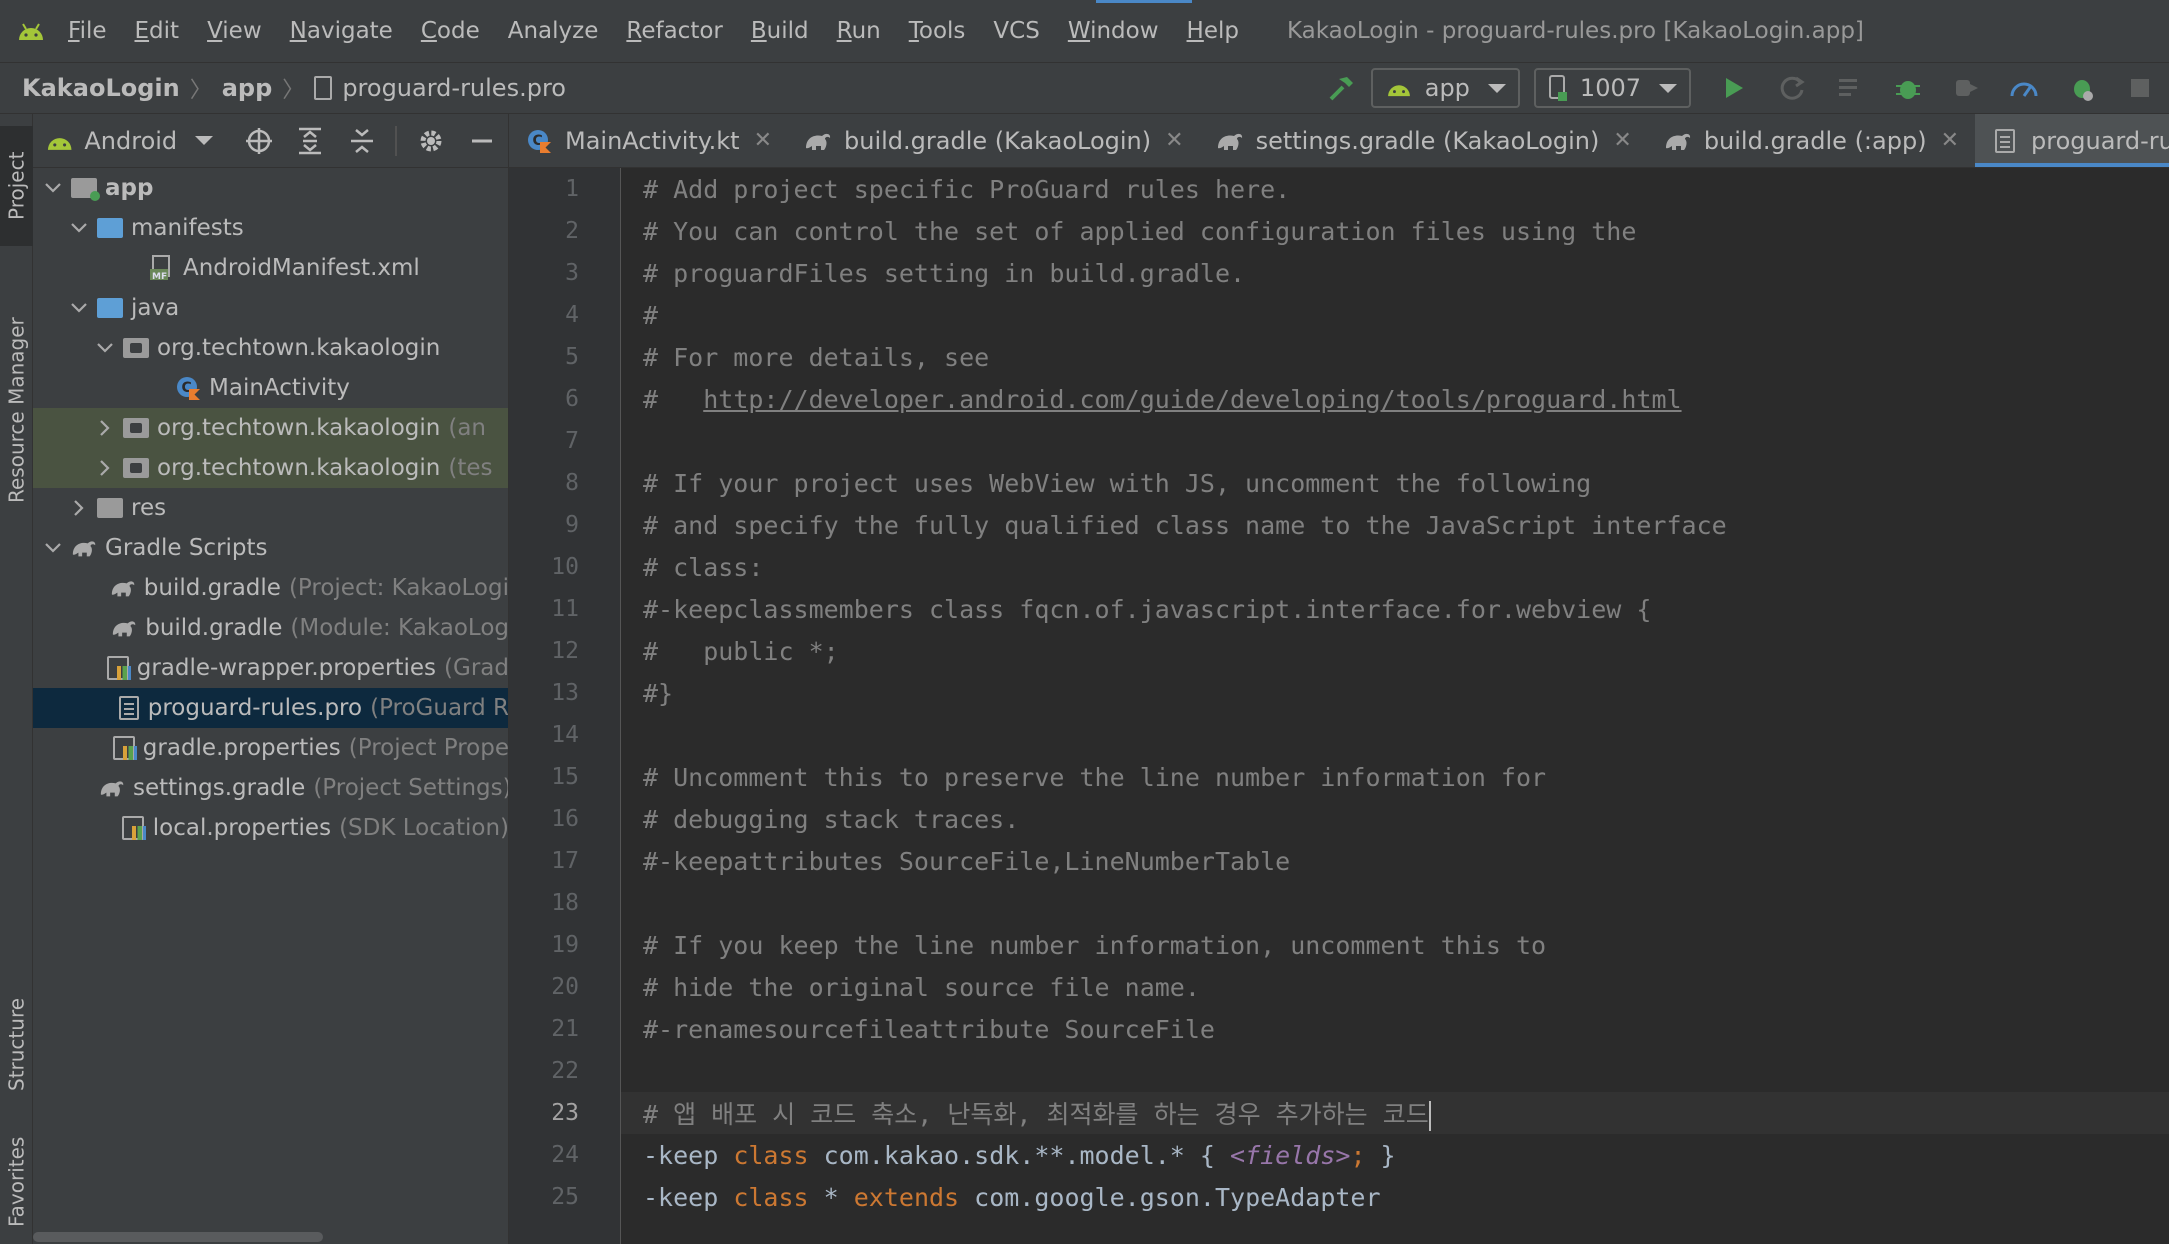  Describe the element at coordinates (1424, 140) in the screenshot. I see `editor-tab: settings.gradle (KakaoLogin) ✕` at that location.